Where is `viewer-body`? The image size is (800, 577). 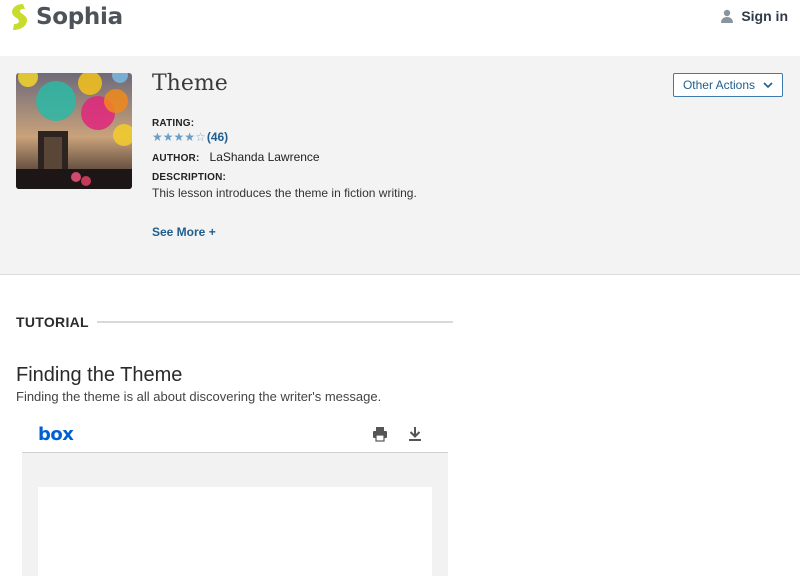 viewer-body is located at coordinates (235, 515).